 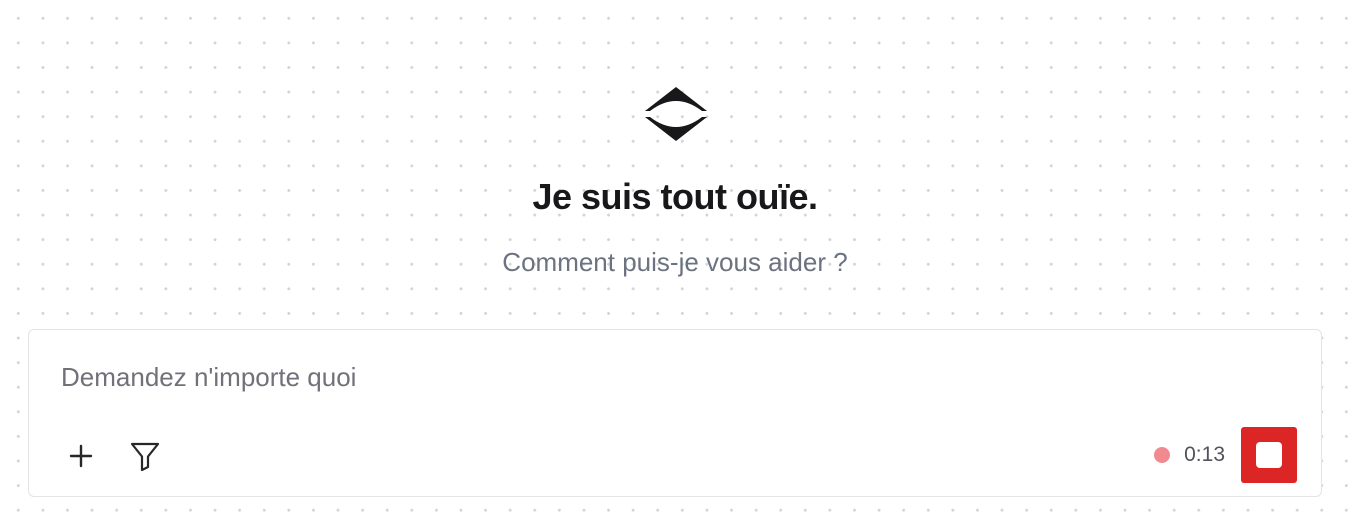 I want to click on recording-indicator: 0:13, so click(x=1189, y=455).